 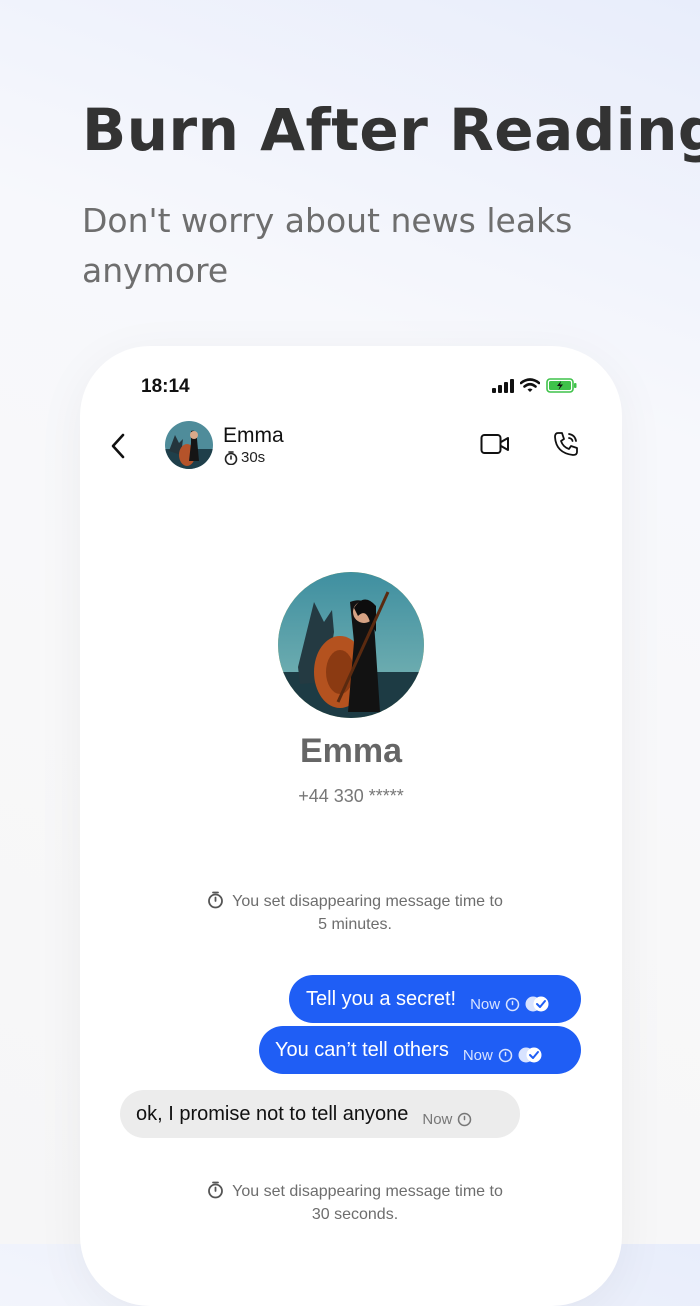 What do you see at coordinates (381, 998) in the screenshot?
I see `message-text: Tell you a secret!` at bounding box center [381, 998].